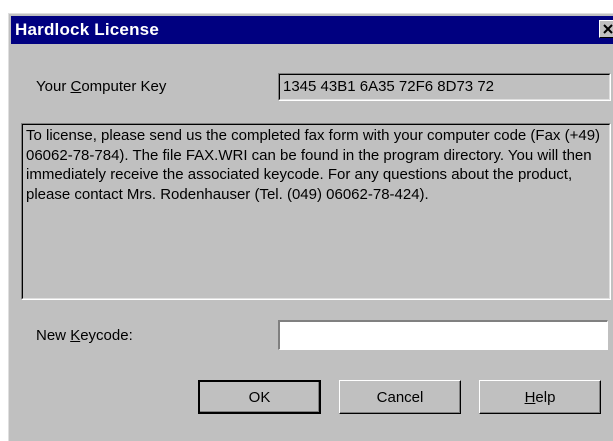 This screenshot has width=613, height=441. I want to click on ok-button: OK, so click(259, 397).